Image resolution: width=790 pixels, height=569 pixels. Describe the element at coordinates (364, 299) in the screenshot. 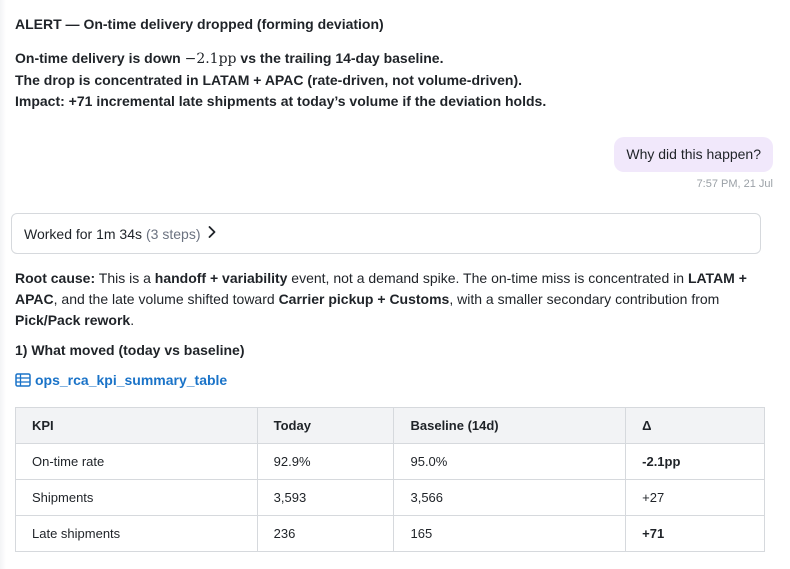

I see `root-cause-bold-3: Carrier pickup + Customs` at that location.